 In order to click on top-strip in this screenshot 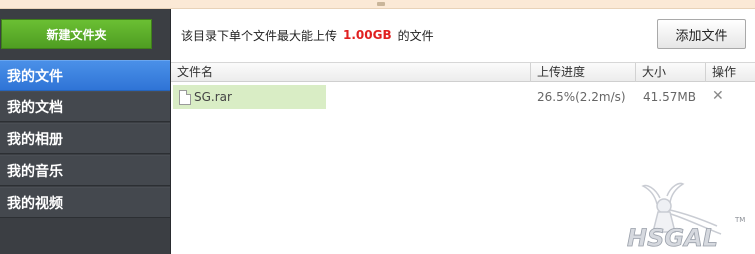, I will do `click(377, 4)`.